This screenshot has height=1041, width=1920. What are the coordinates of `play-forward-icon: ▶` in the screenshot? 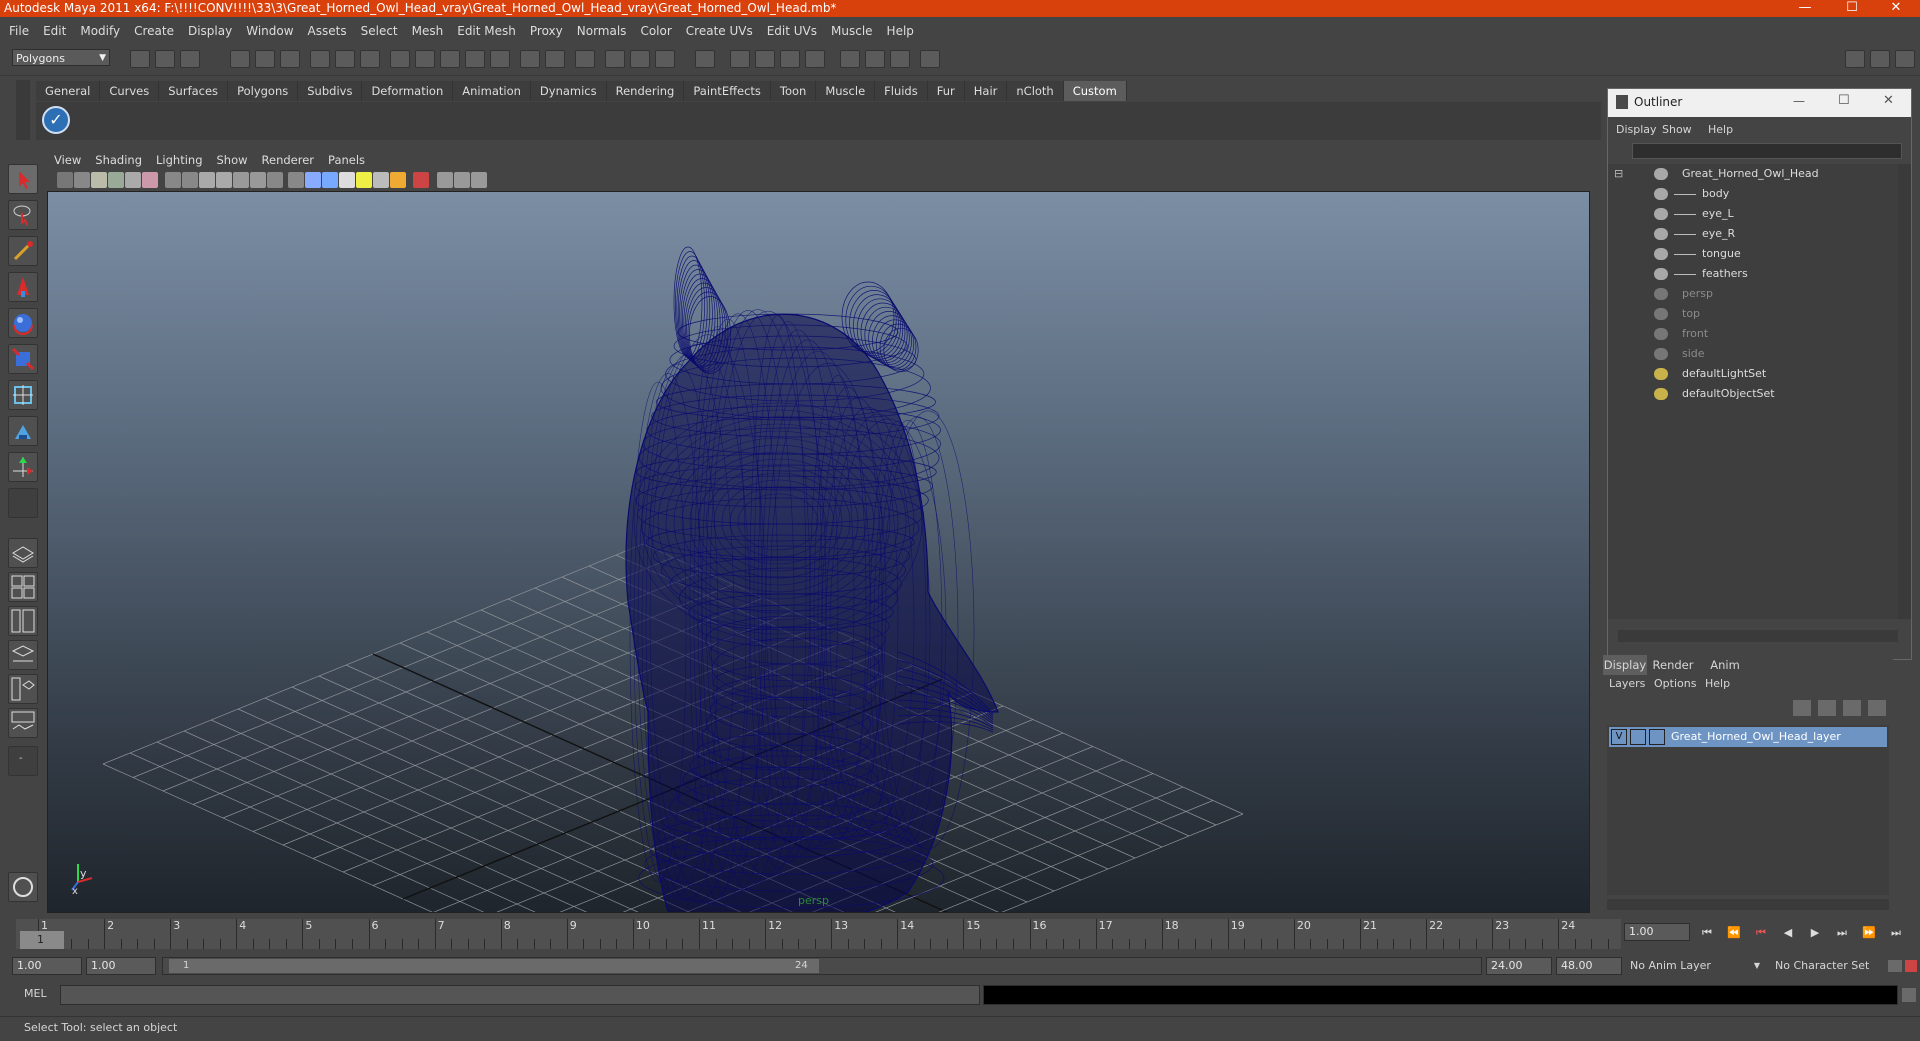 It's located at (1815, 933).